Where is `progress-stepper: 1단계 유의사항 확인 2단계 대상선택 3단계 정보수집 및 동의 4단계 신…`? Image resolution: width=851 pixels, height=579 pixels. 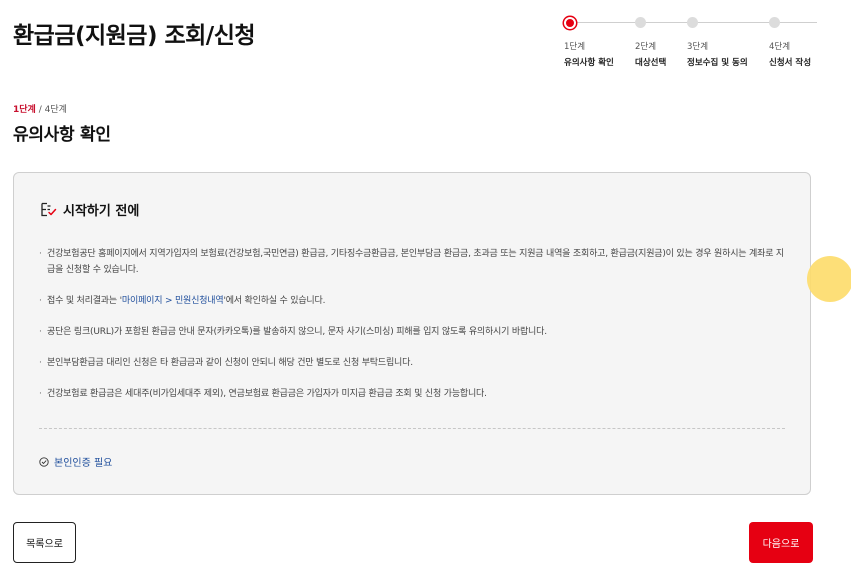
progress-stepper: 1단계 유의사항 확인 2단계 대상선택 3단계 정보수집 및 동의 4단계 신… is located at coordinates (690, 44).